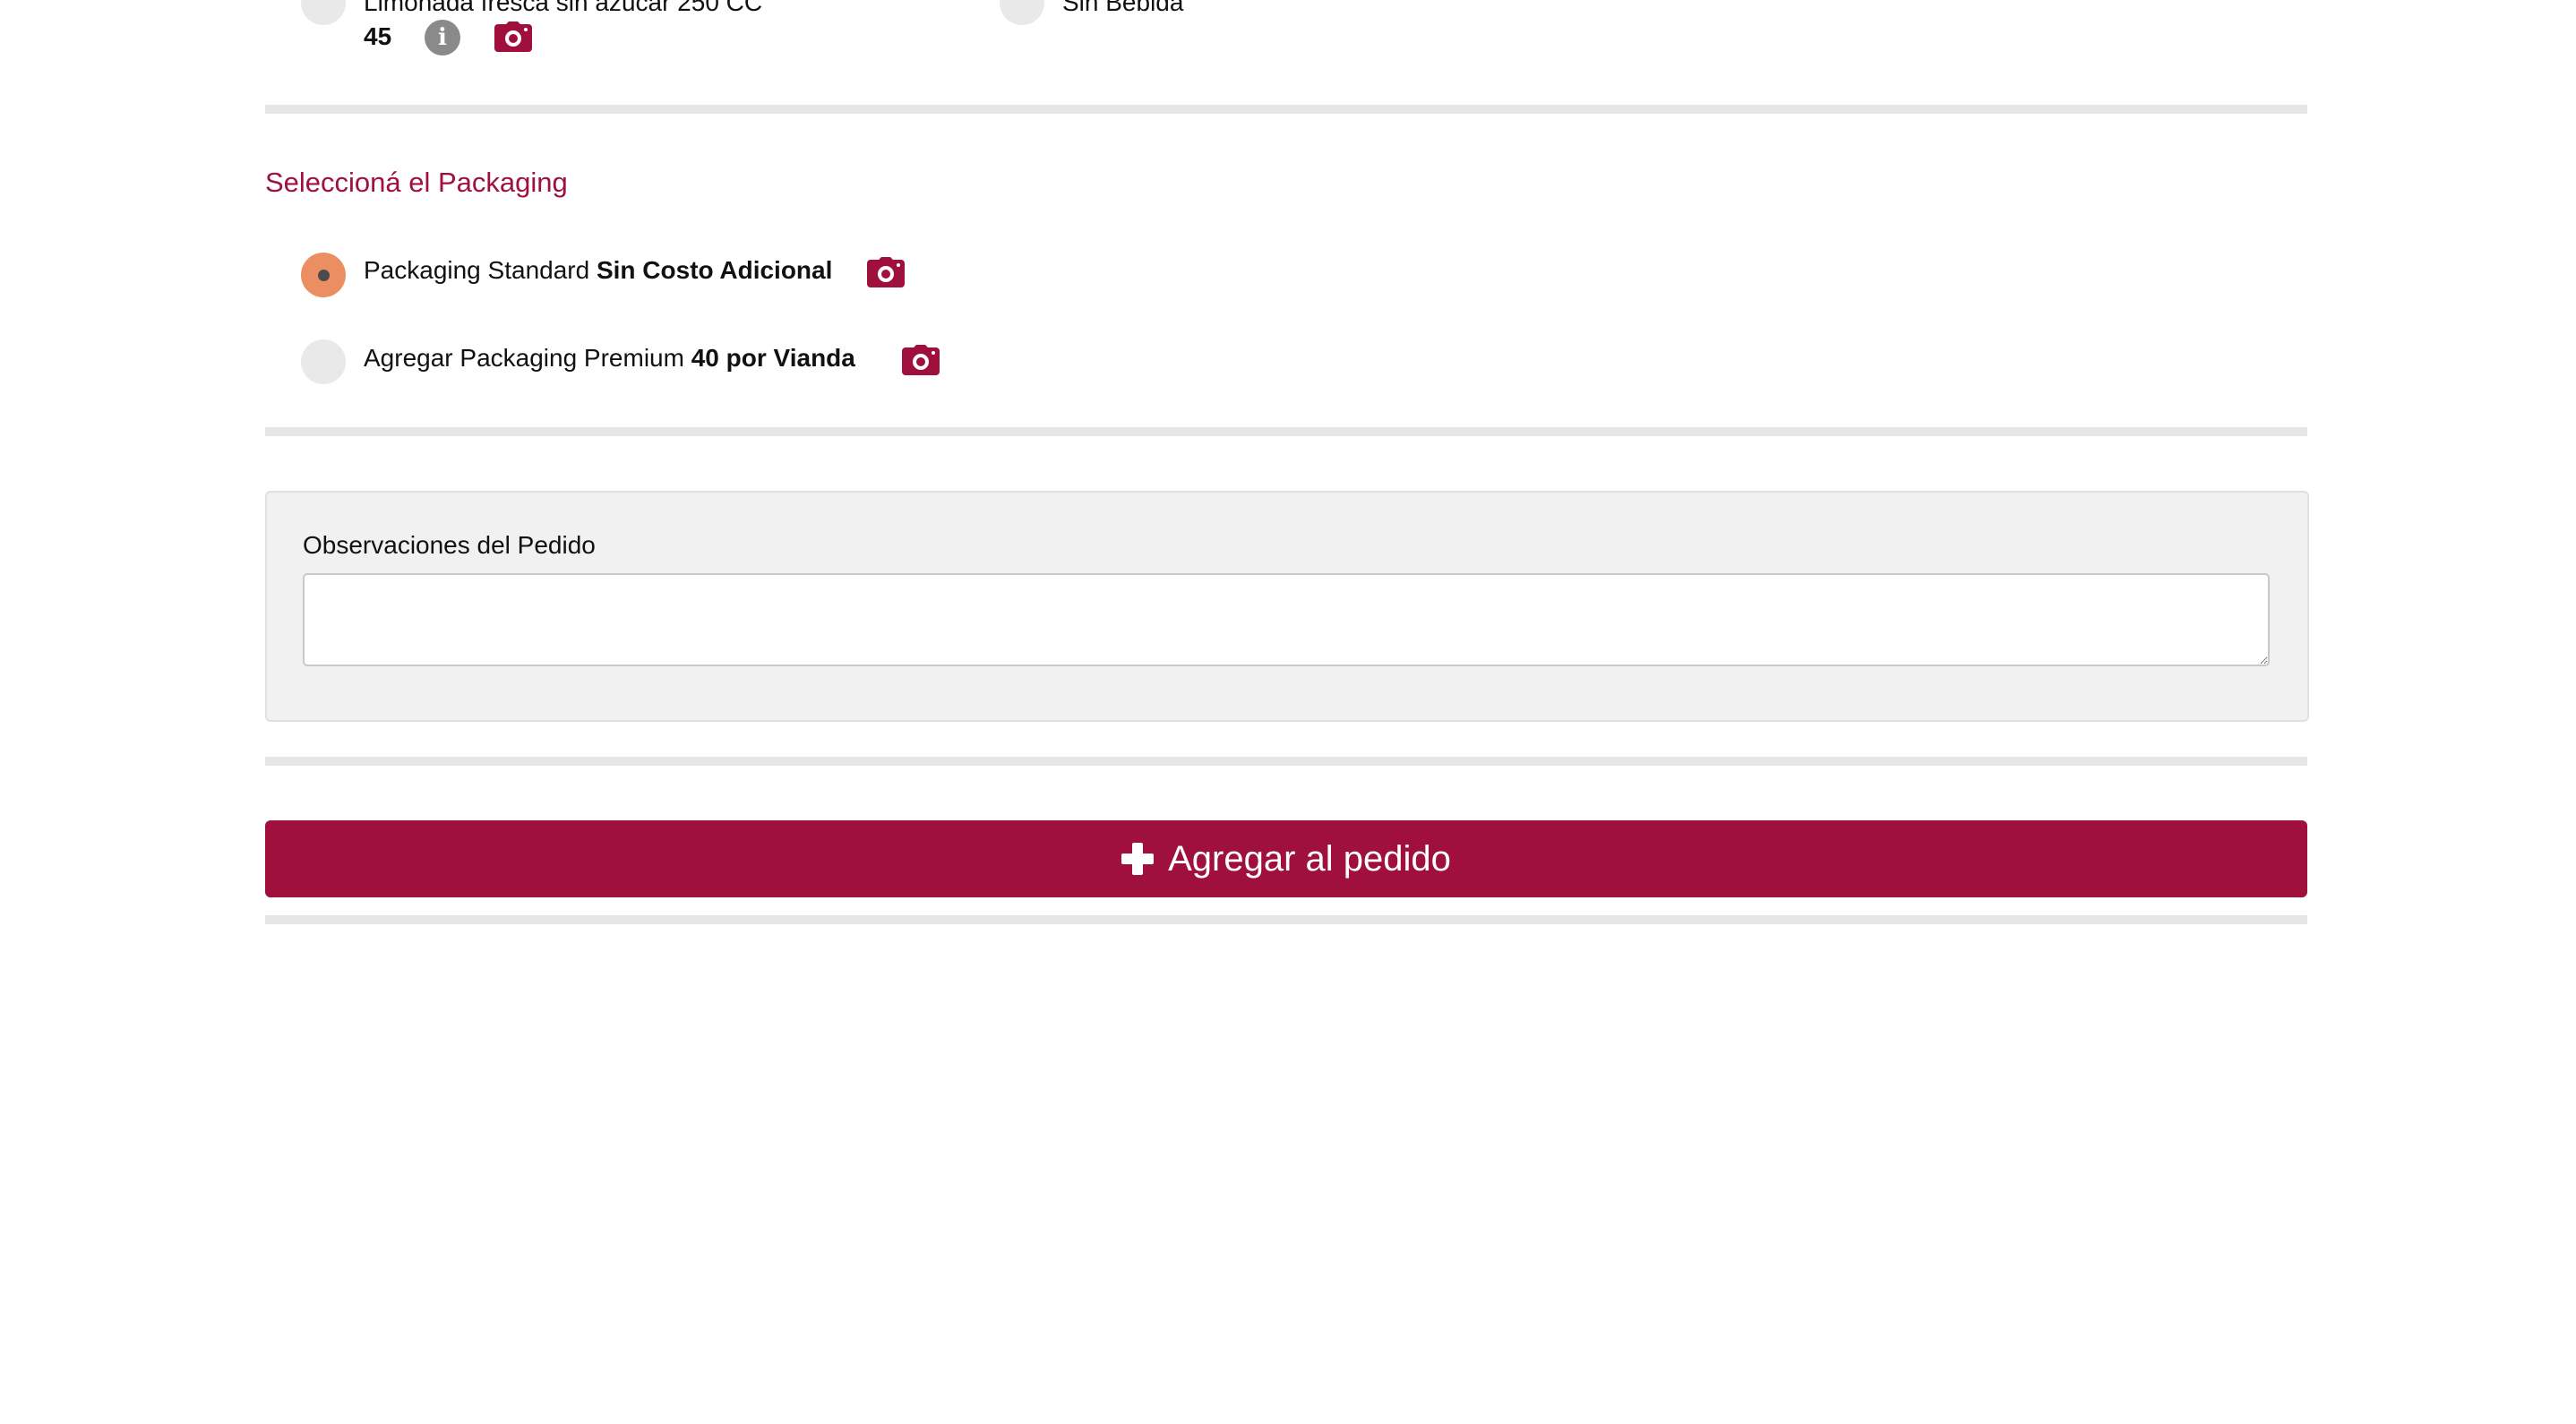 Image resolution: width=2576 pixels, height=1424 pixels. I want to click on drink-price-limonada: 45, so click(378, 36).